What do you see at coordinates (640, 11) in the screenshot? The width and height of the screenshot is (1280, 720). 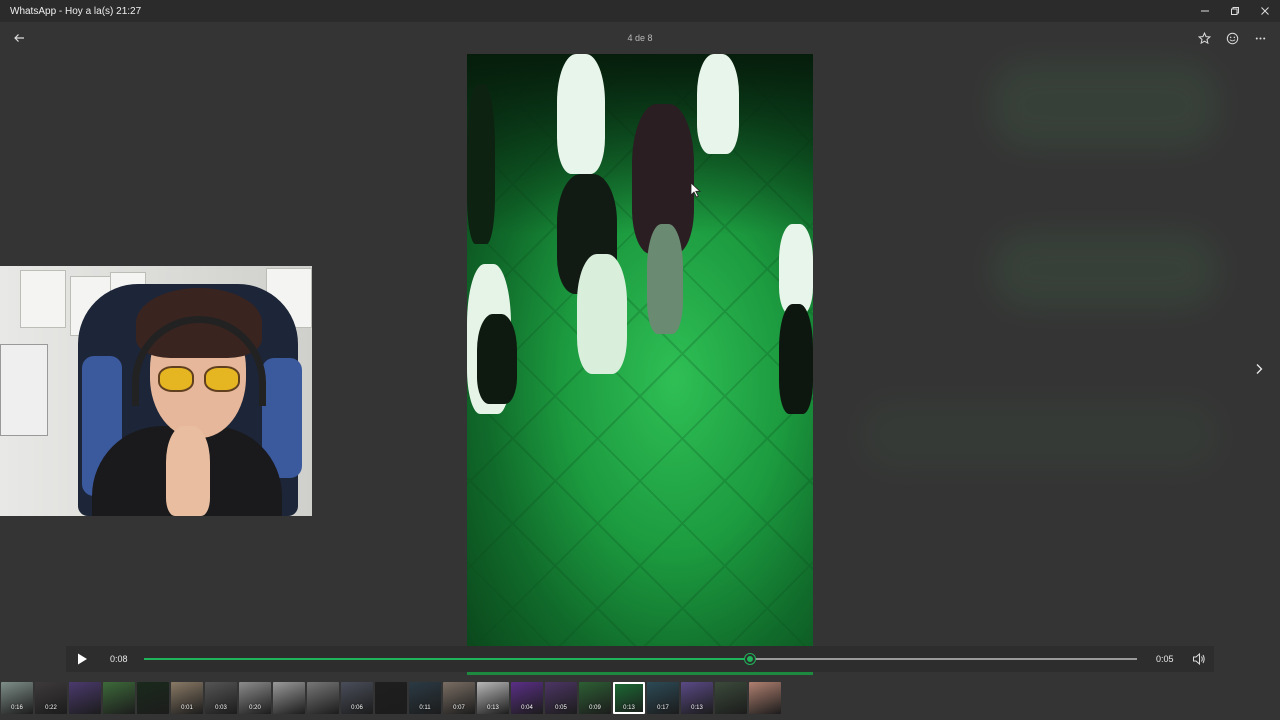 I see `title-bar: WhatsApp - Hoy a la(s) 21:27` at bounding box center [640, 11].